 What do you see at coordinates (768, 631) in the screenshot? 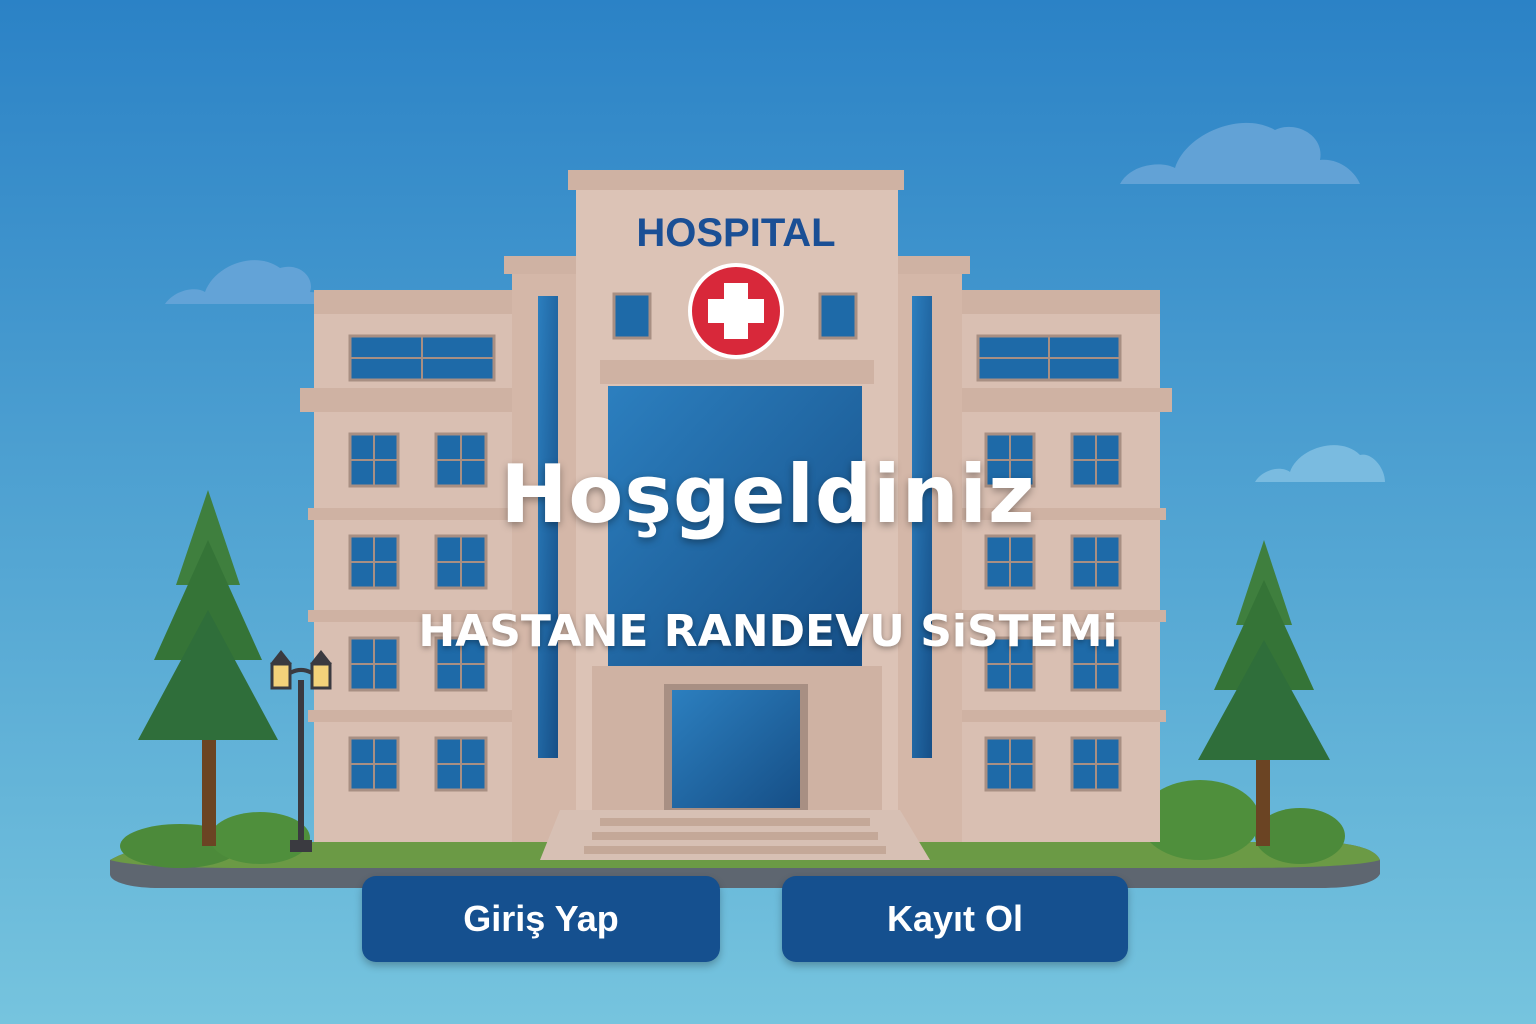
I see `system-subtitle: HASTANE RANDEVU SiSTEMi` at bounding box center [768, 631].